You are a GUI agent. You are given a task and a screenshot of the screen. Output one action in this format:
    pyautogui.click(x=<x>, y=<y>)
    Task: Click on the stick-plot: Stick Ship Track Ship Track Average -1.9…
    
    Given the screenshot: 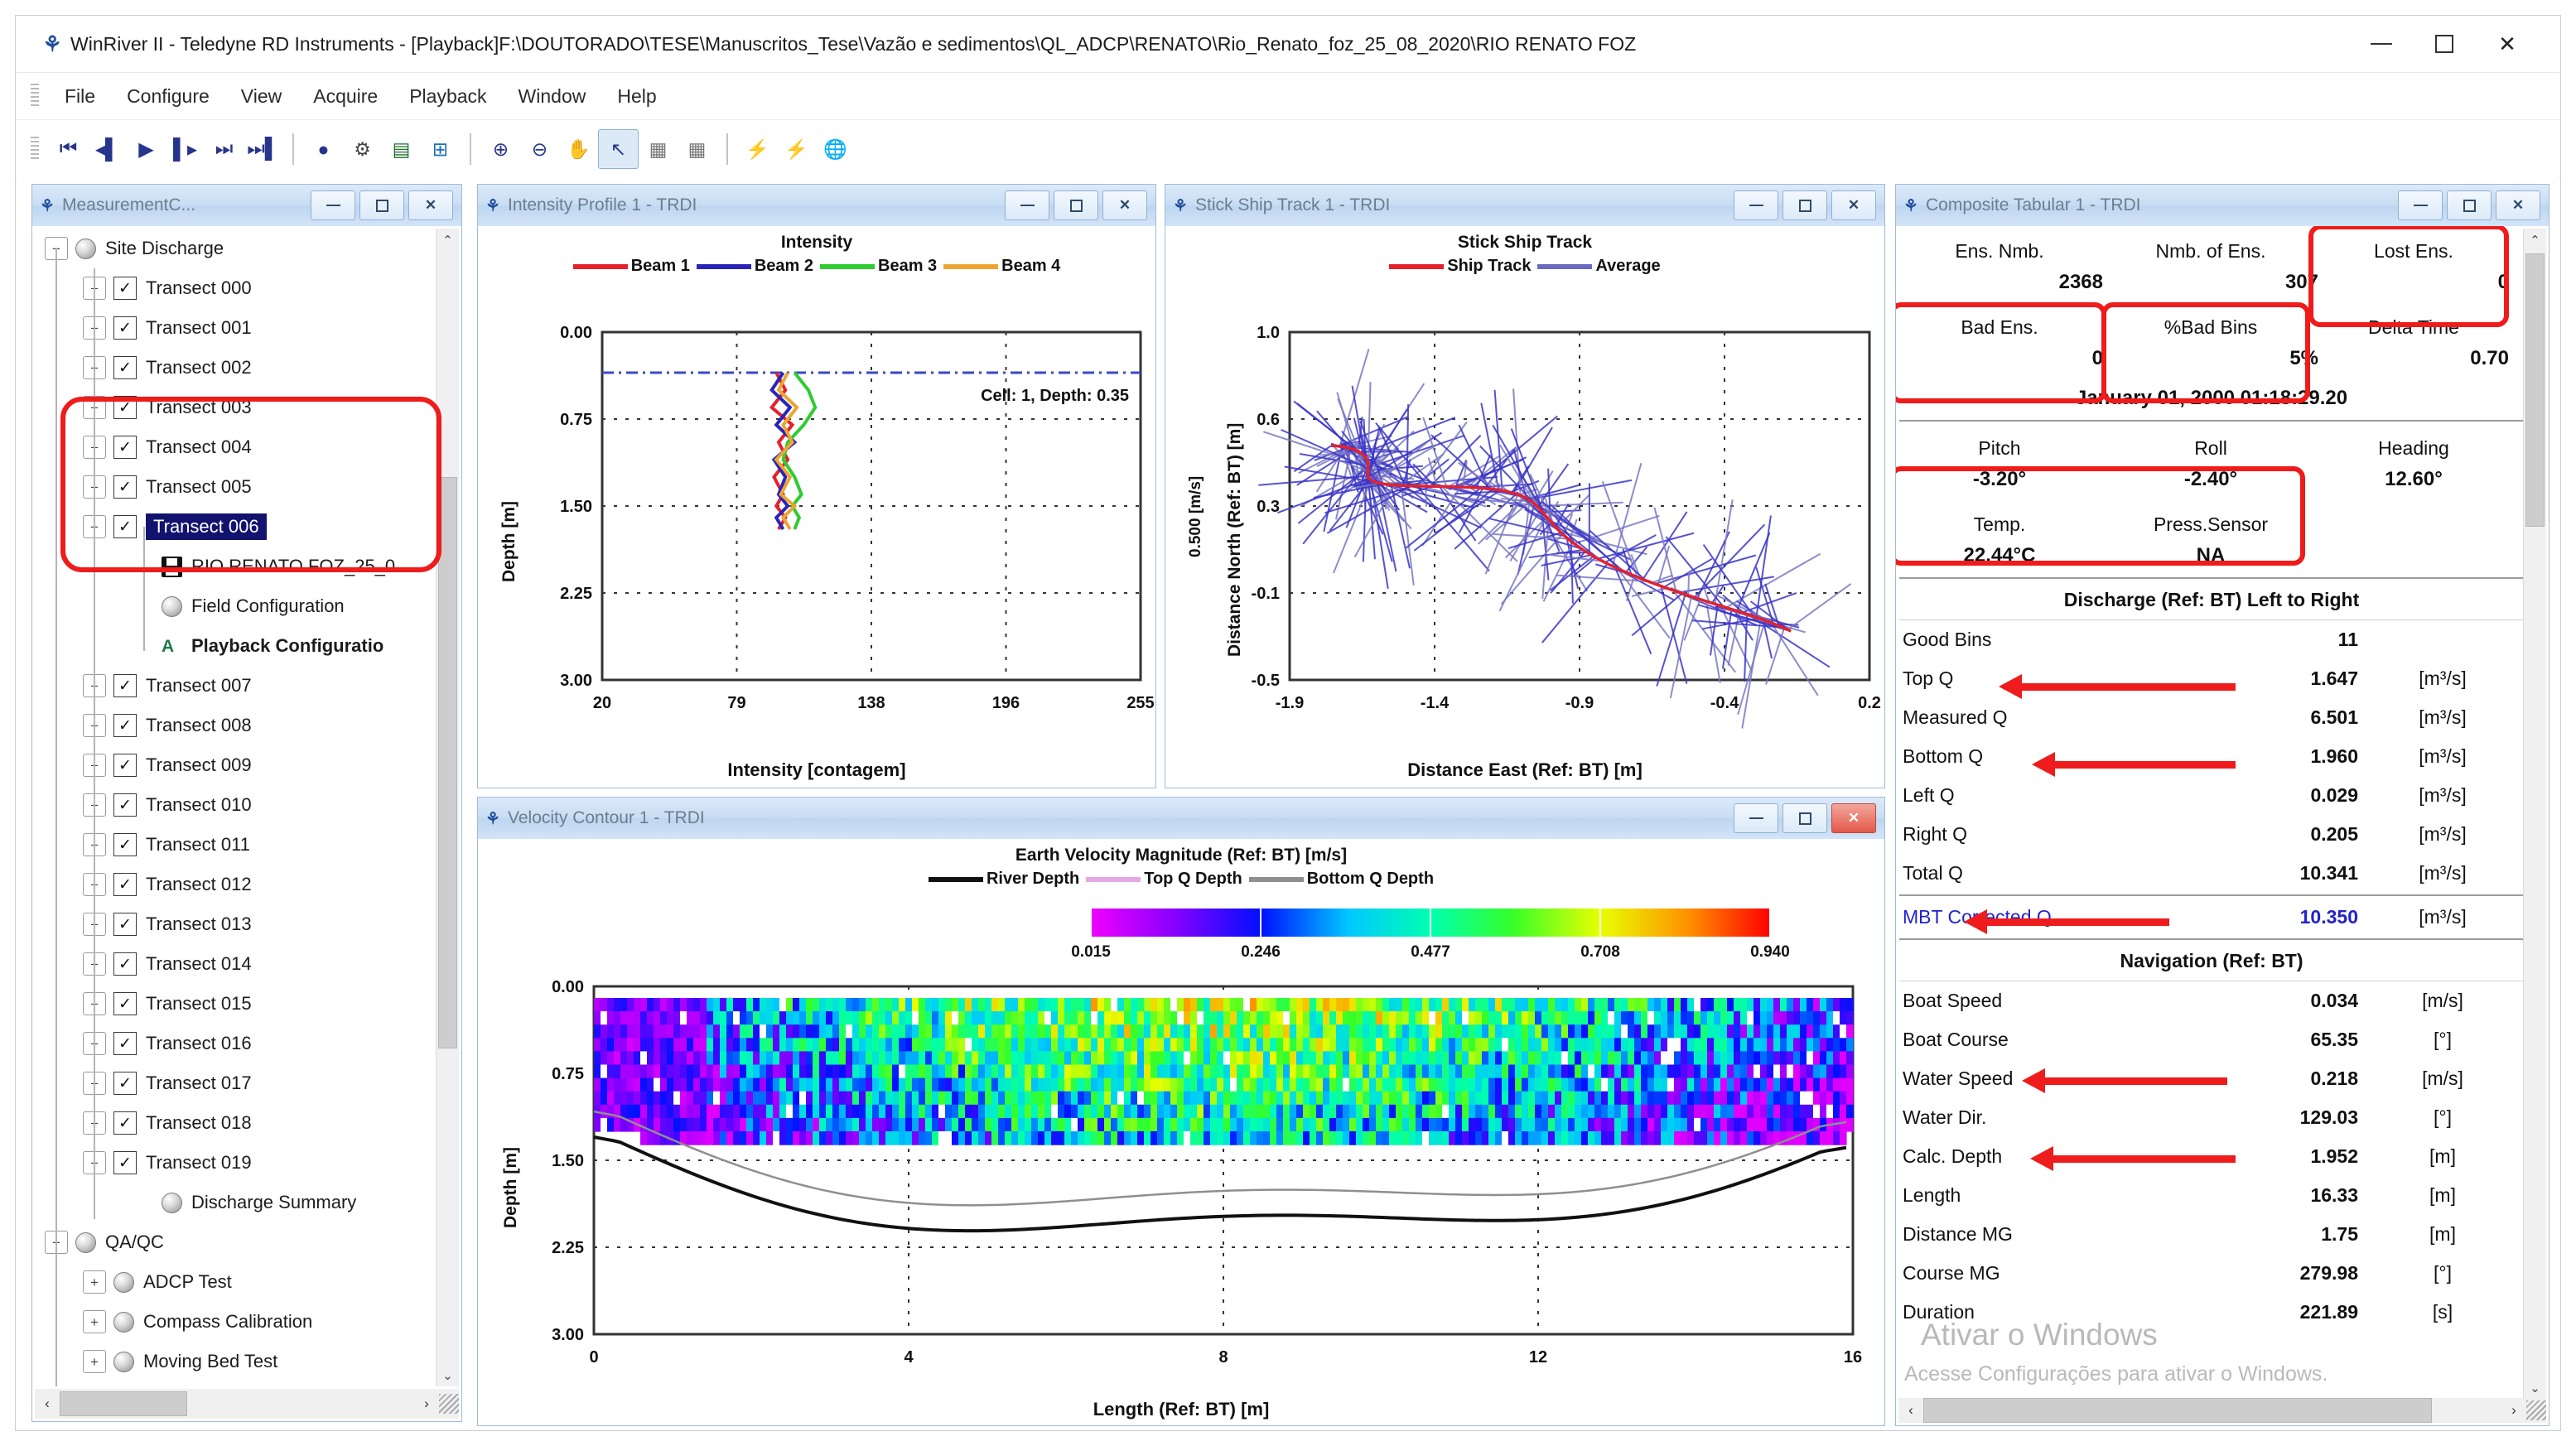 What is the action you would take?
    pyautogui.click(x=1524, y=507)
    